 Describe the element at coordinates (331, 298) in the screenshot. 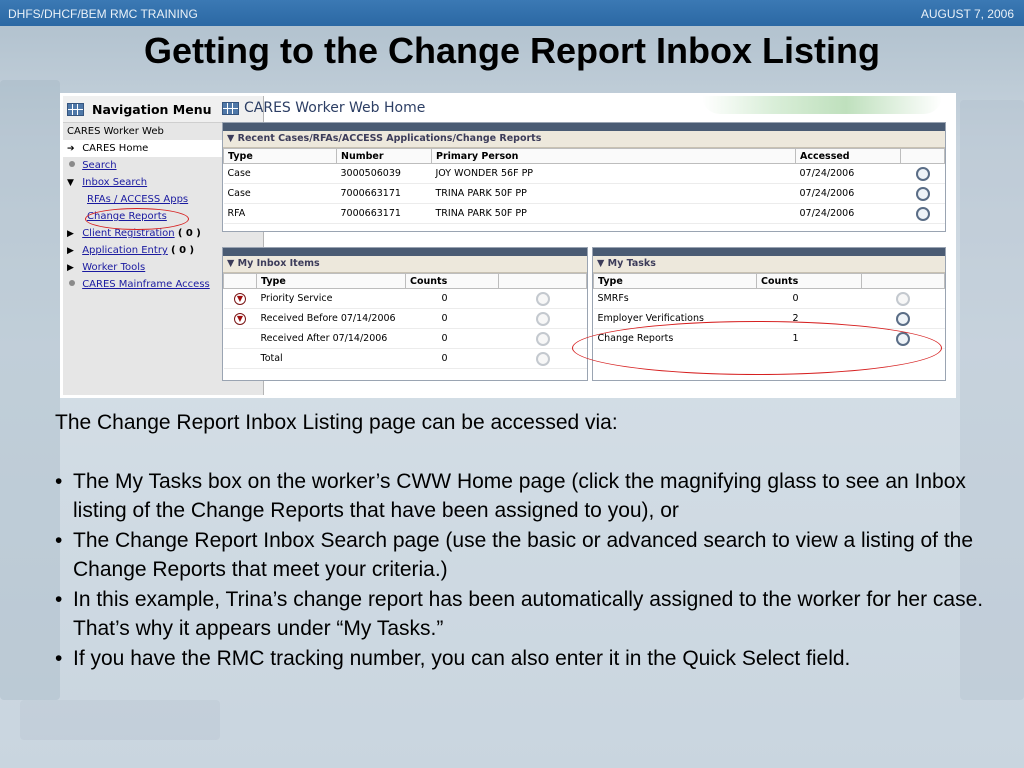

I see `cell-type: Priority Service` at that location.